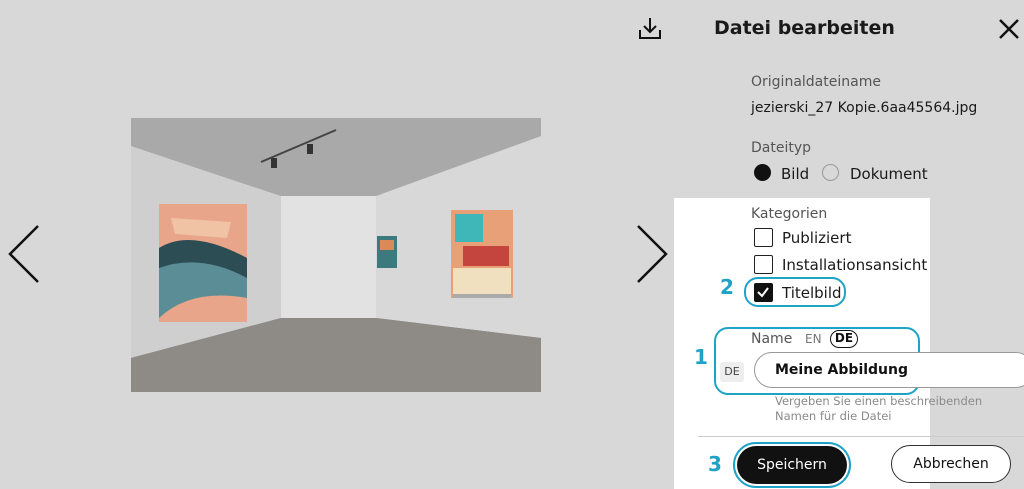 This screenshot has width=1024, height=489. What do you see at coordinates (813, 339) in the screenshot?
I see `lang-en-button: EN` at bounding box center [813, 339].